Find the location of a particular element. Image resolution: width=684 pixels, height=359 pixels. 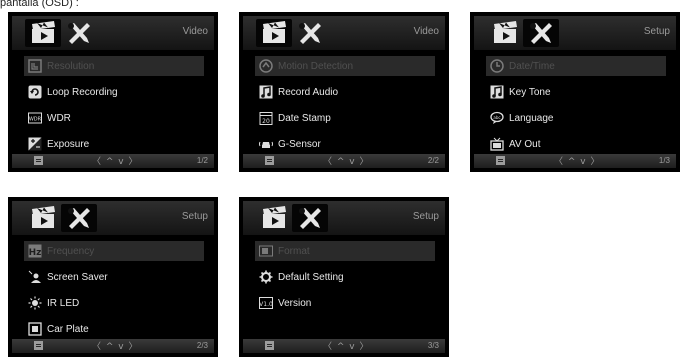

page-indicator: 2/2 is located at coordinates (433, 160).